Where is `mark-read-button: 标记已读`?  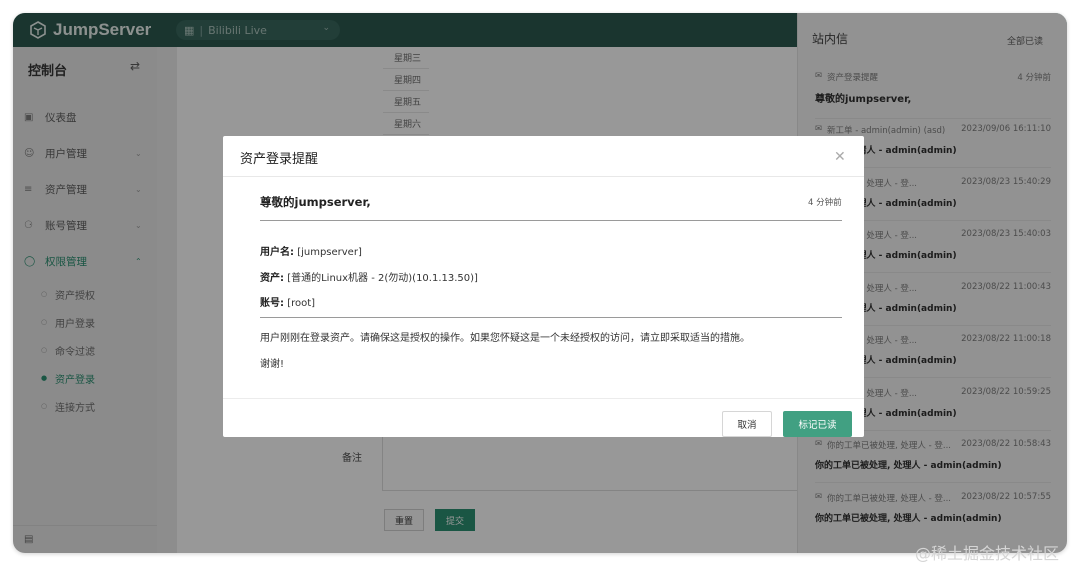 mark-read-button: 标记已读 is located at coordinates (817, 424).